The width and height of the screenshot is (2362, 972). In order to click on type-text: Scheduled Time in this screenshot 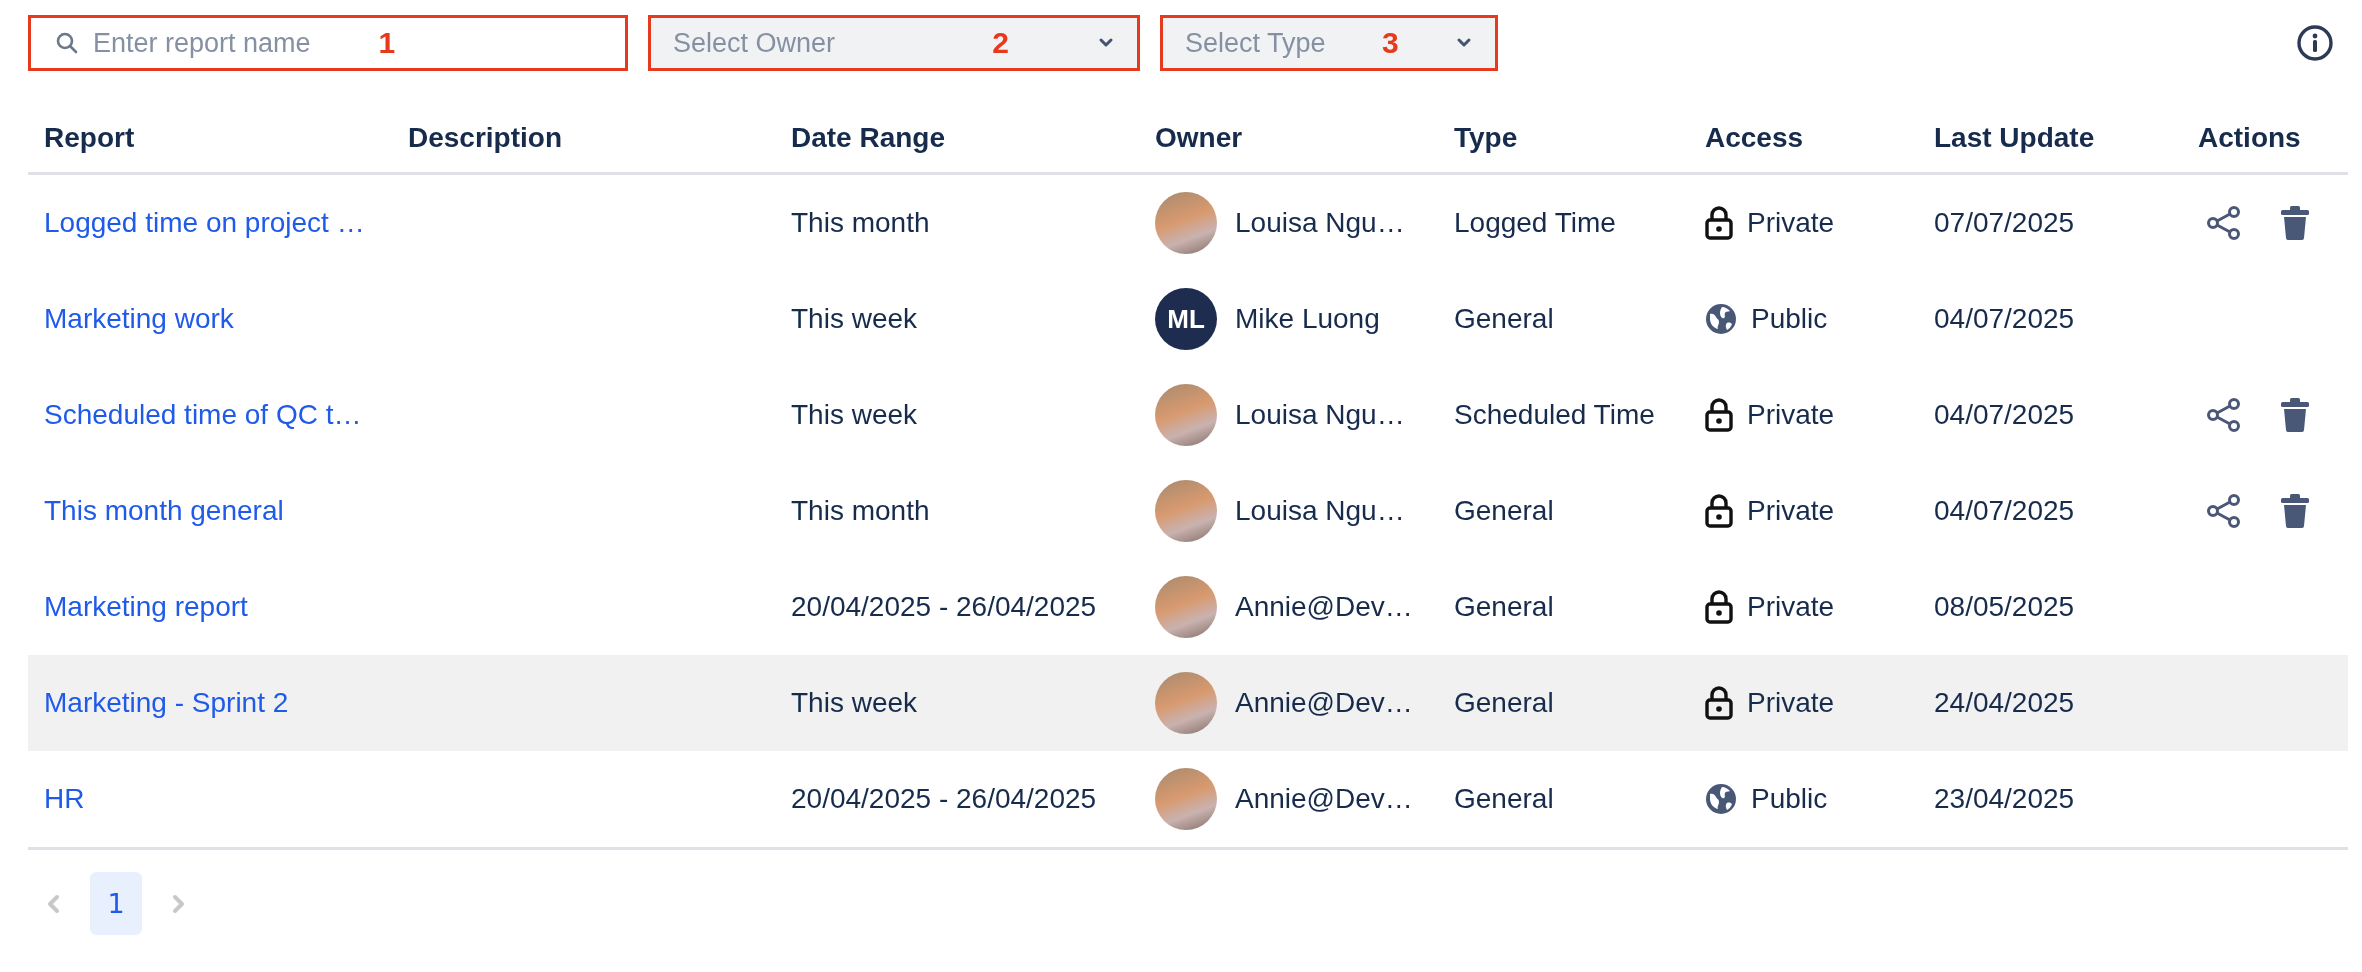, I will do `click(1554, 415)`.